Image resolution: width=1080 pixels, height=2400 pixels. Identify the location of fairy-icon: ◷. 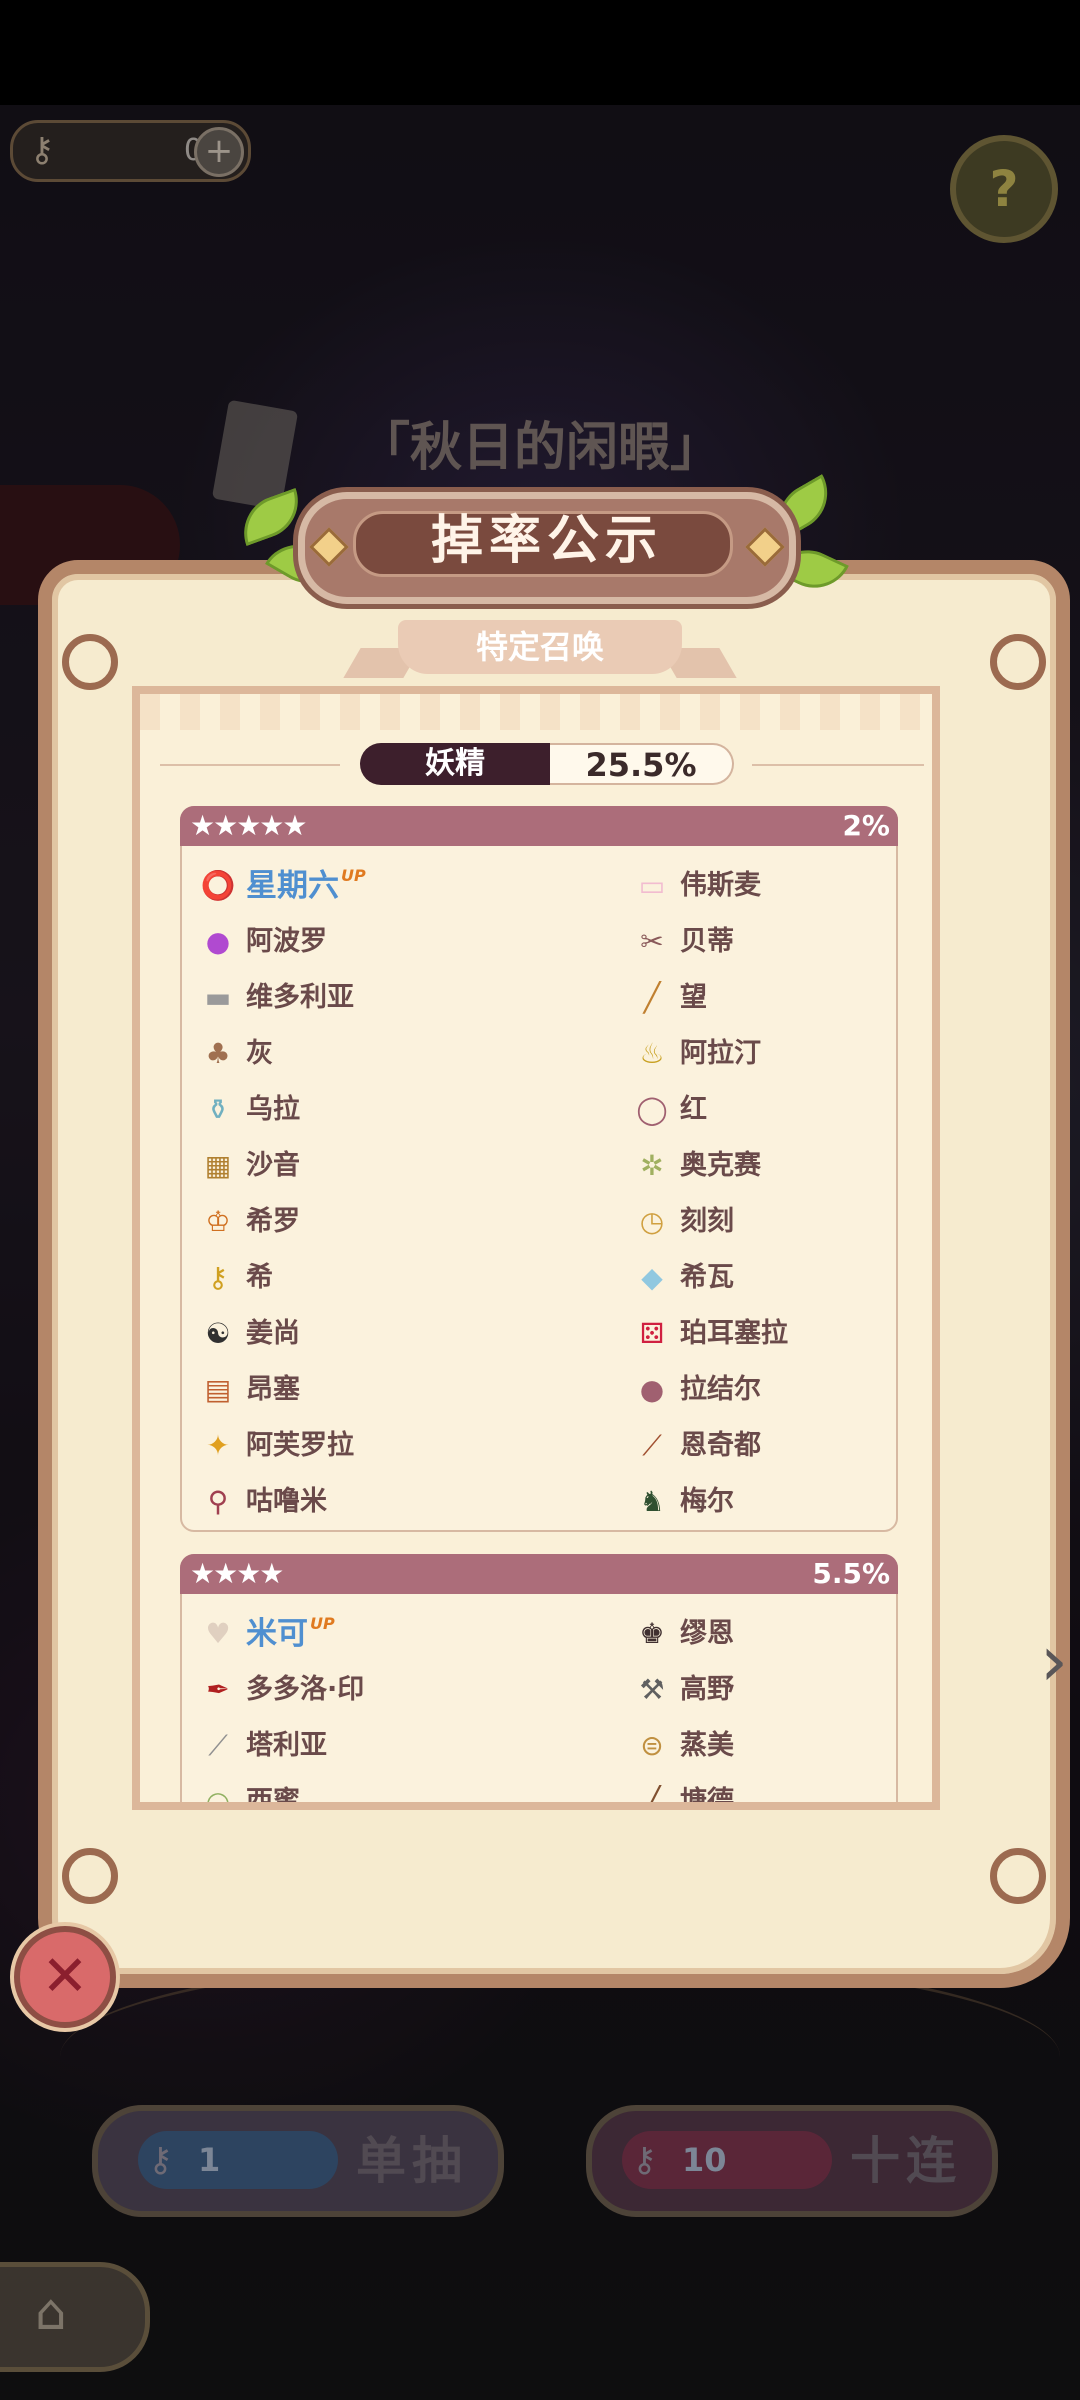
(652, 1221).